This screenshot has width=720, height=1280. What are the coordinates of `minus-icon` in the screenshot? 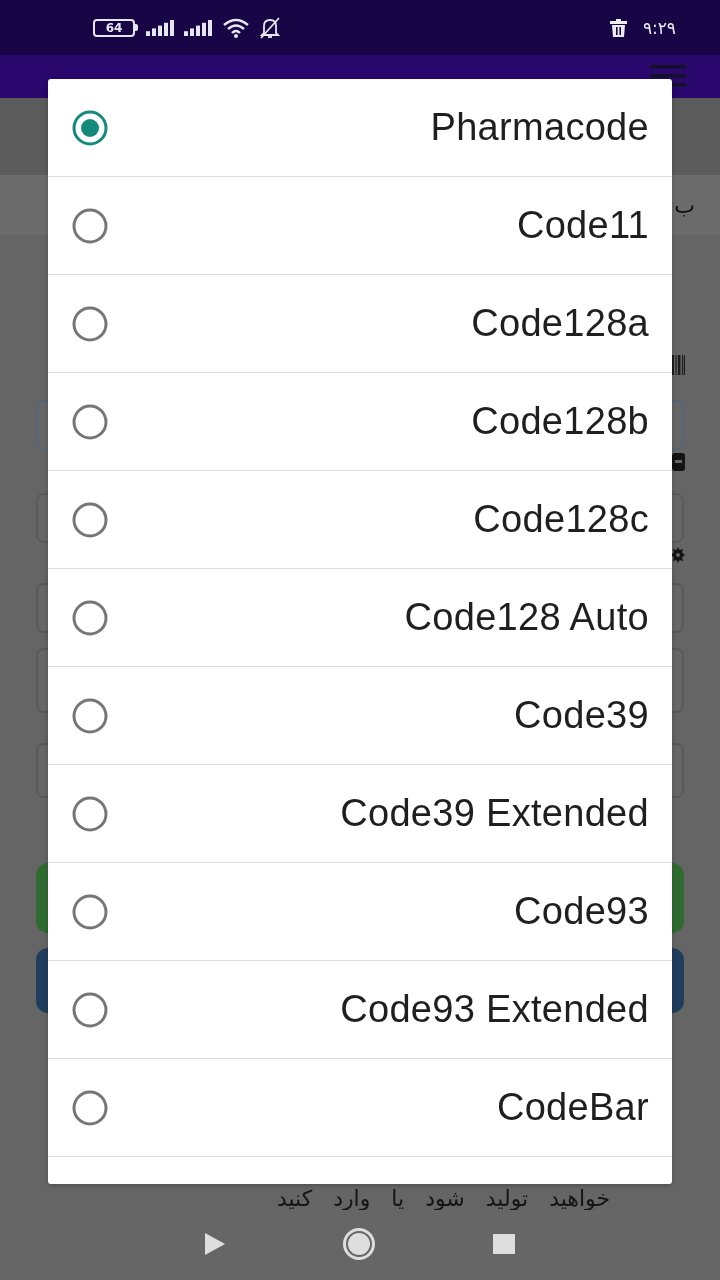 It's located at (678, 462).